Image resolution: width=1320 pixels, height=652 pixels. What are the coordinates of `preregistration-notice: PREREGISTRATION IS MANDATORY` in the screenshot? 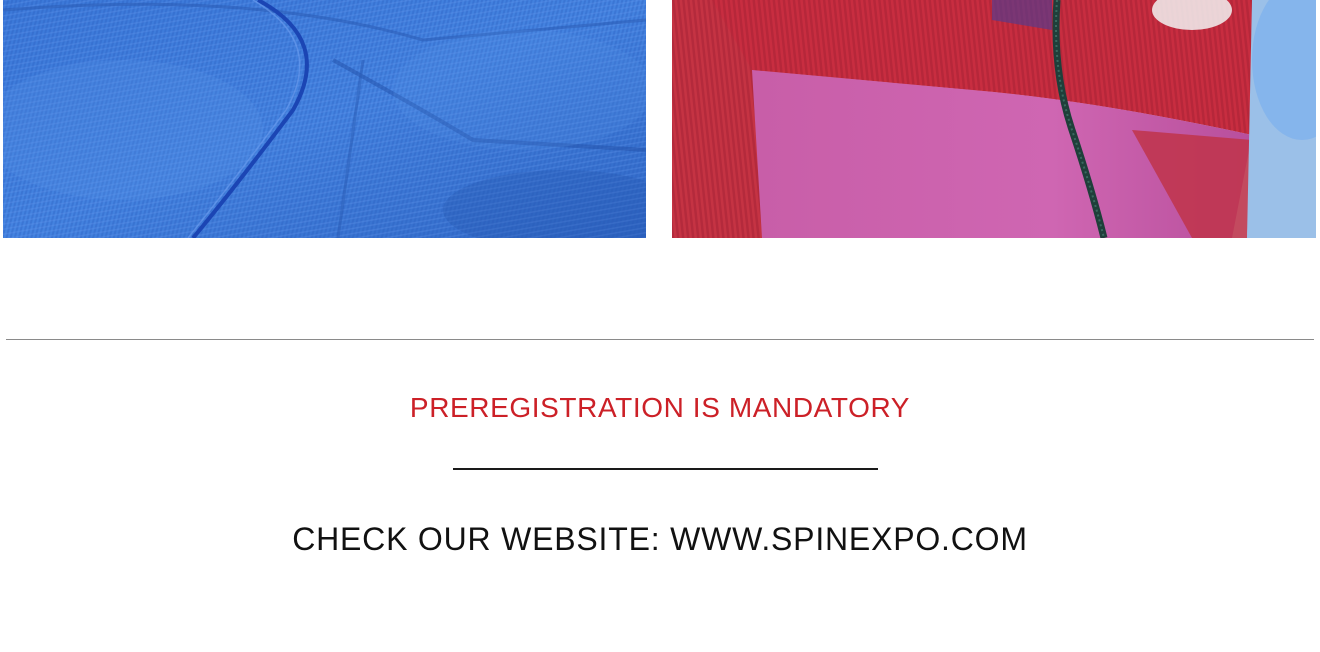 It's located at (660, 407).